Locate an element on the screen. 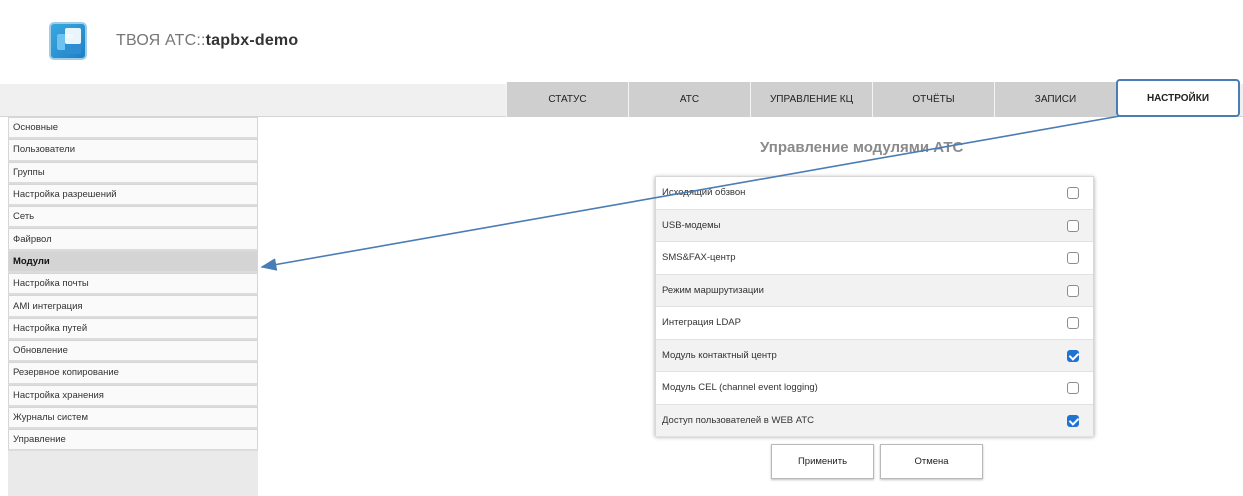 This screenshot has height=496, width=1243. app-title: ТВОЯ АТС::tapbx-demo is located at coordinates (207, 41).